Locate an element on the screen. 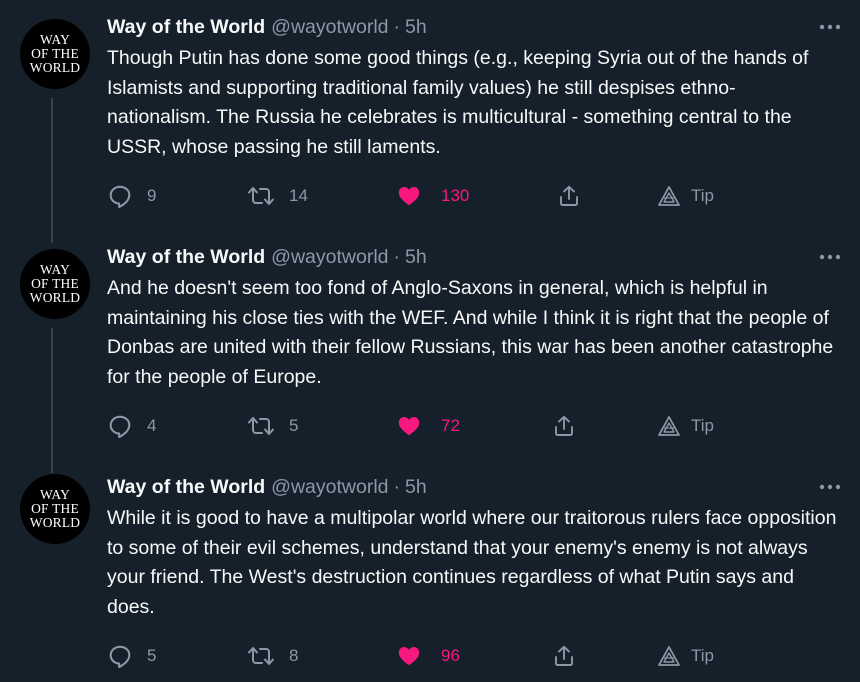 Image resolution: width=860 pixels, height=682 pixels. retweet-button: 14 is located at coordinates (277, 196).